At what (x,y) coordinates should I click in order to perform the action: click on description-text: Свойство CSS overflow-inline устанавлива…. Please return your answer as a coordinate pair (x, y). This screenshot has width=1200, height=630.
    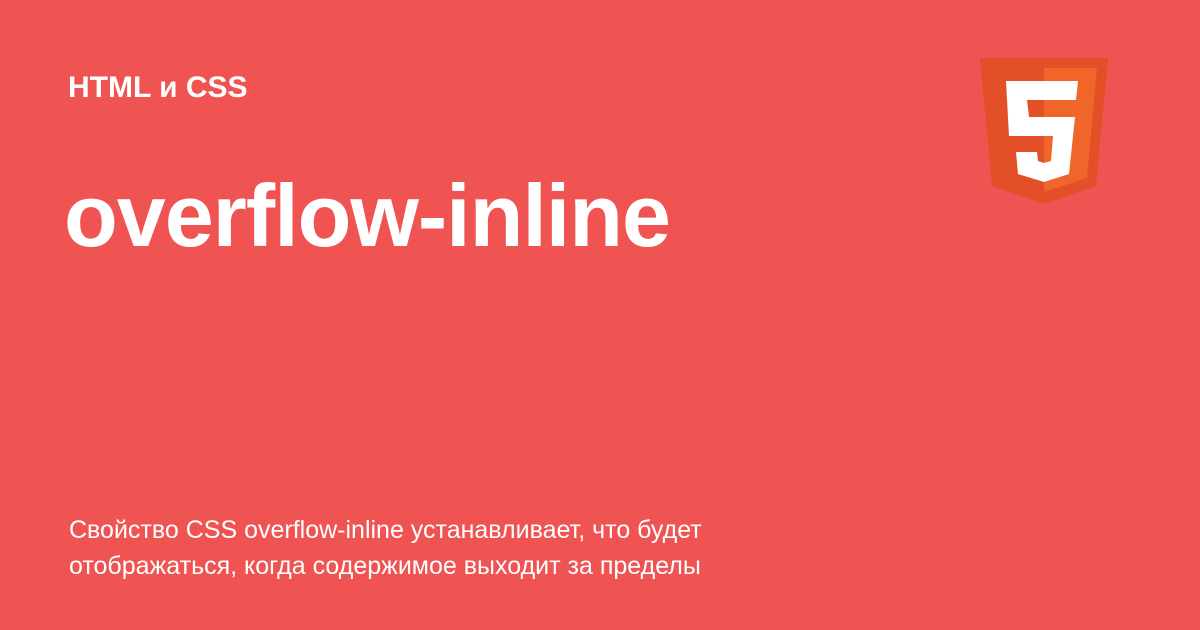
    Looking at the image, I should click on (385, 548).